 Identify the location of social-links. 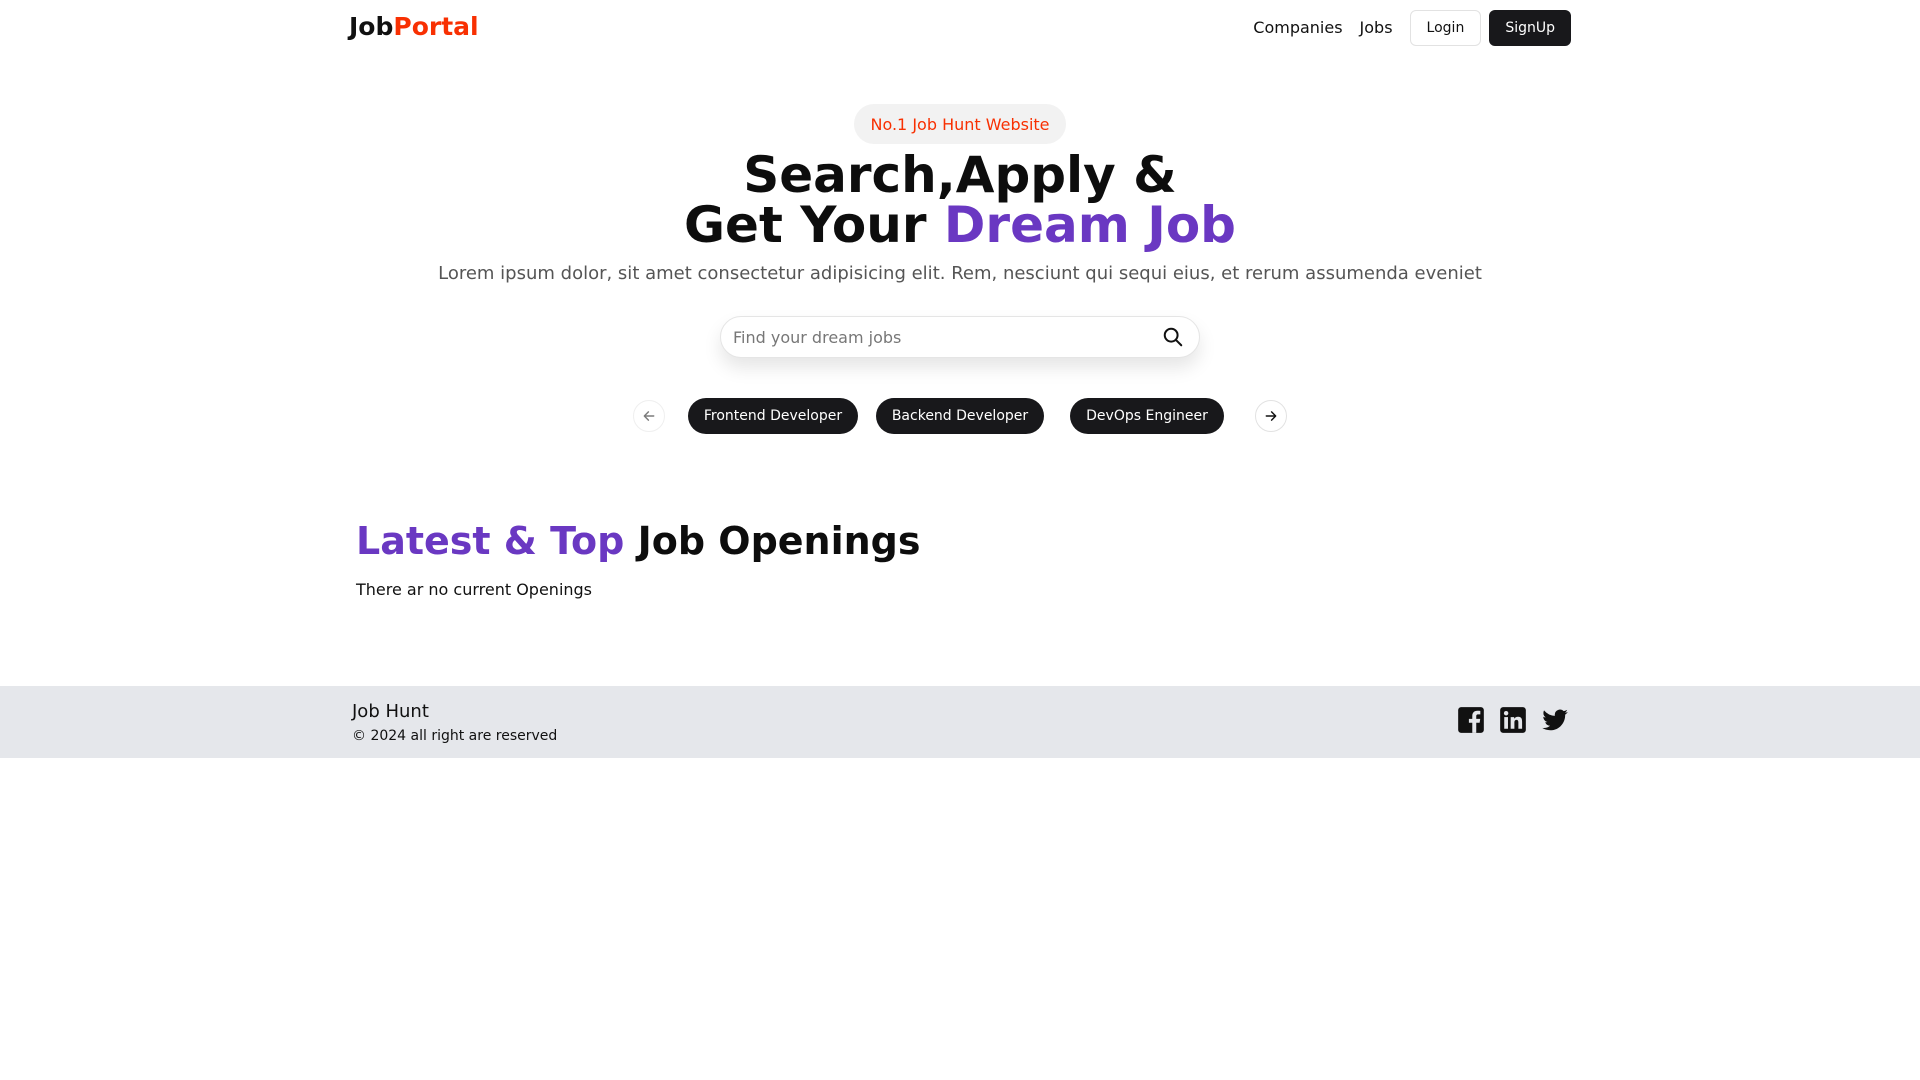
(1506, 720).